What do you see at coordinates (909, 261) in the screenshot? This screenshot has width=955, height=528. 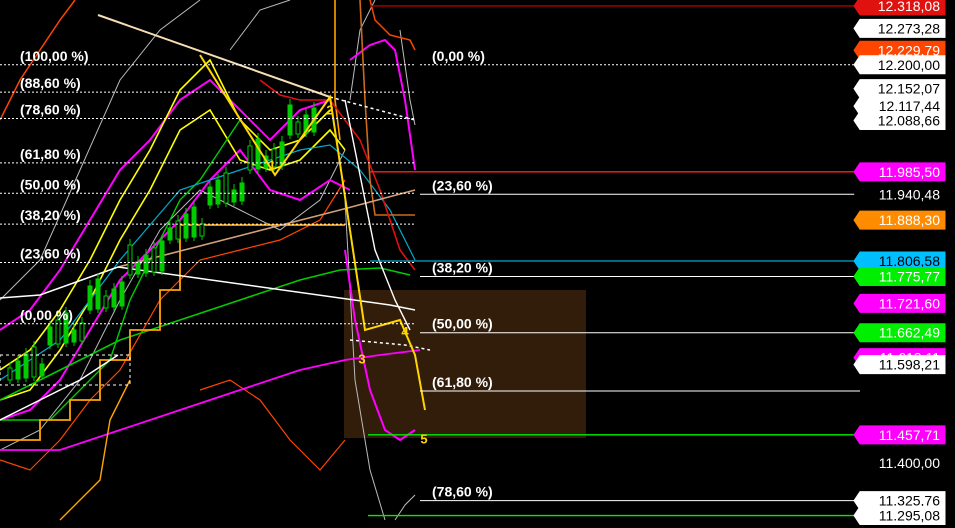 I see `price-tag-value: 11.806,58` at bounding box center [909, 261].